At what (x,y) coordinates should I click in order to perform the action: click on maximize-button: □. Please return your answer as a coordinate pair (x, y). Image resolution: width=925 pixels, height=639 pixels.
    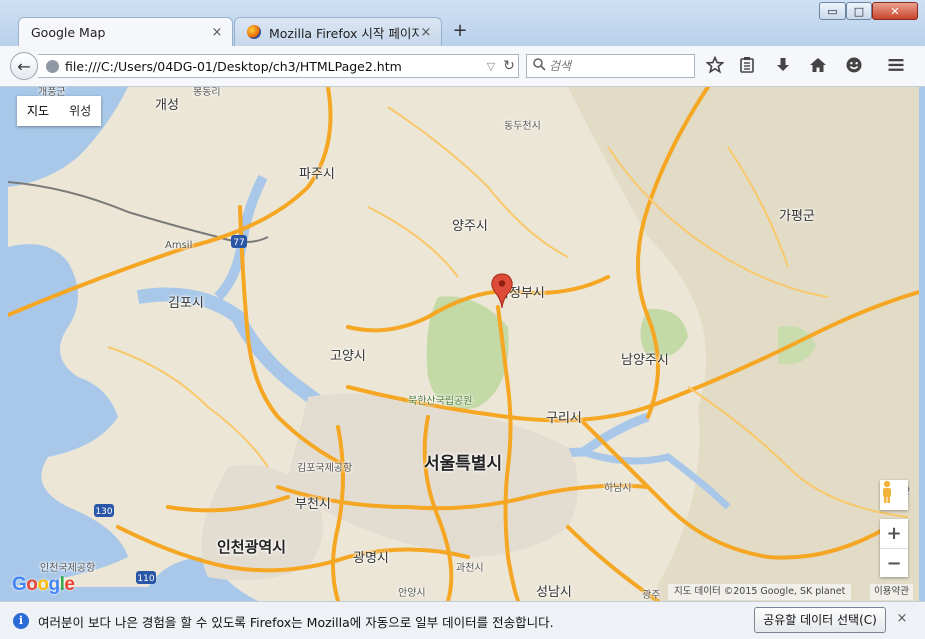
    Looking at the image, I should click on (859, 11).